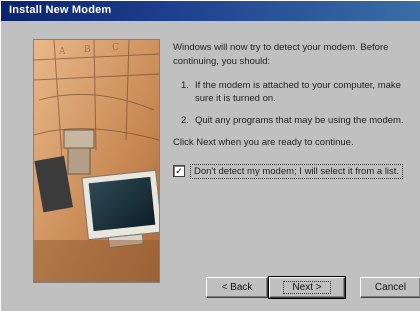 The image size is (420, 311). Describe the element at coordinates (115, 48) in the screenshot. I see `svg-text: C` at that location.